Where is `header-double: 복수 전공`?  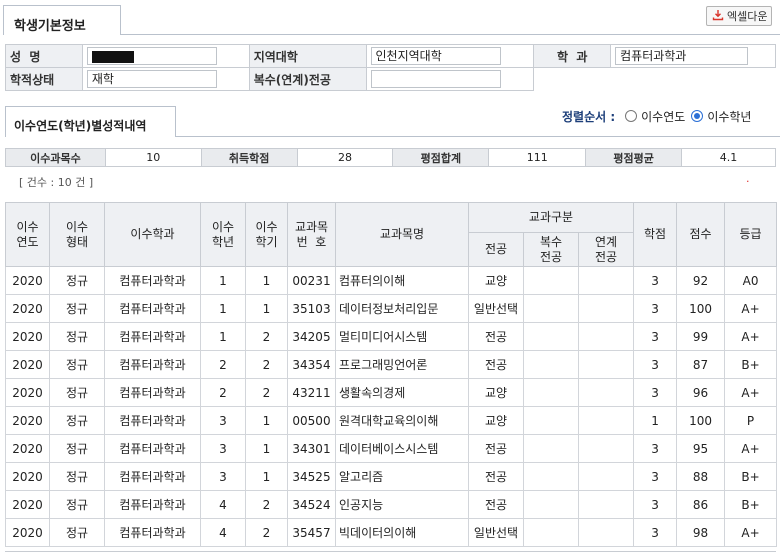 header-double: 복수 전공 is located at coordinates (551, 249).